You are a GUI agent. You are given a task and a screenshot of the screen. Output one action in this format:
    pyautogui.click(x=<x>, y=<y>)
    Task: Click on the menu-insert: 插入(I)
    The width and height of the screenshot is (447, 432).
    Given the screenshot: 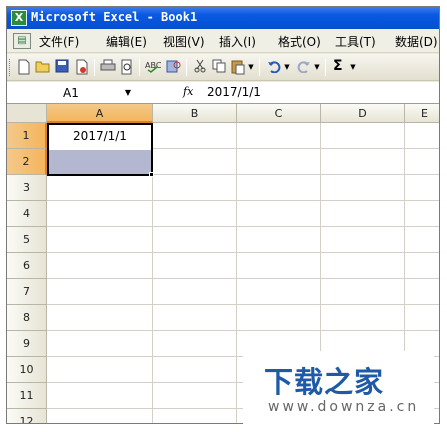 What is the action you would take?
    pyautogui.click(x=237, y=41)
    